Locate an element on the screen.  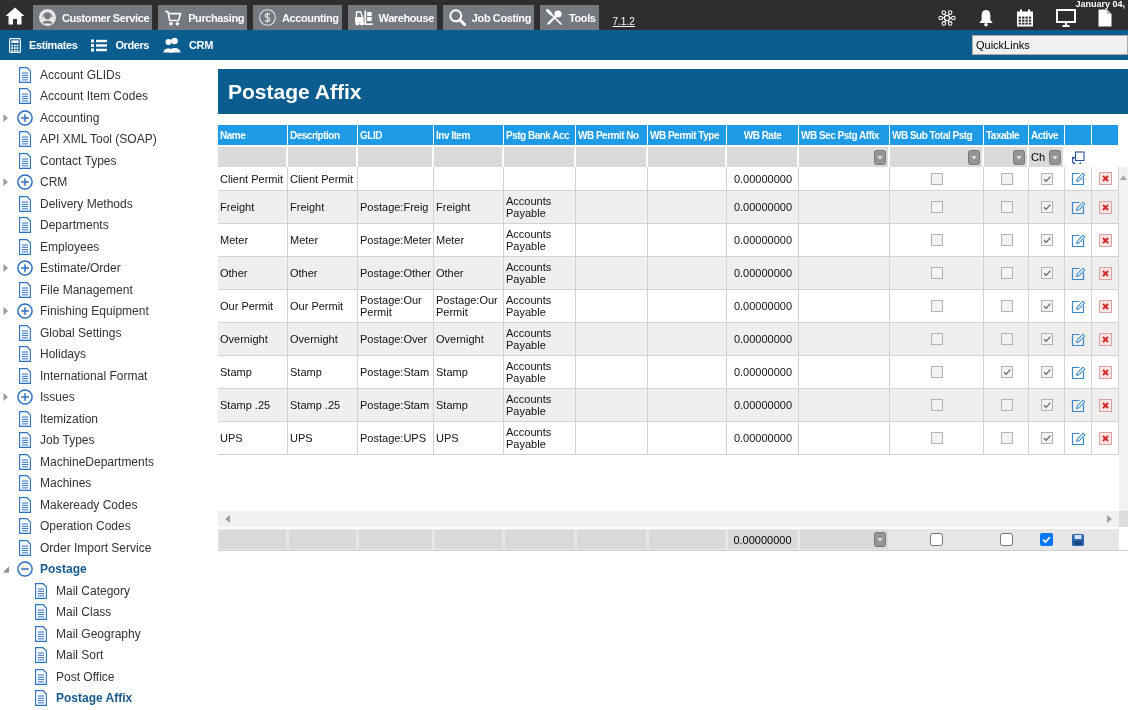
sidebar-item: Machines is located at coordinates (54, 483).